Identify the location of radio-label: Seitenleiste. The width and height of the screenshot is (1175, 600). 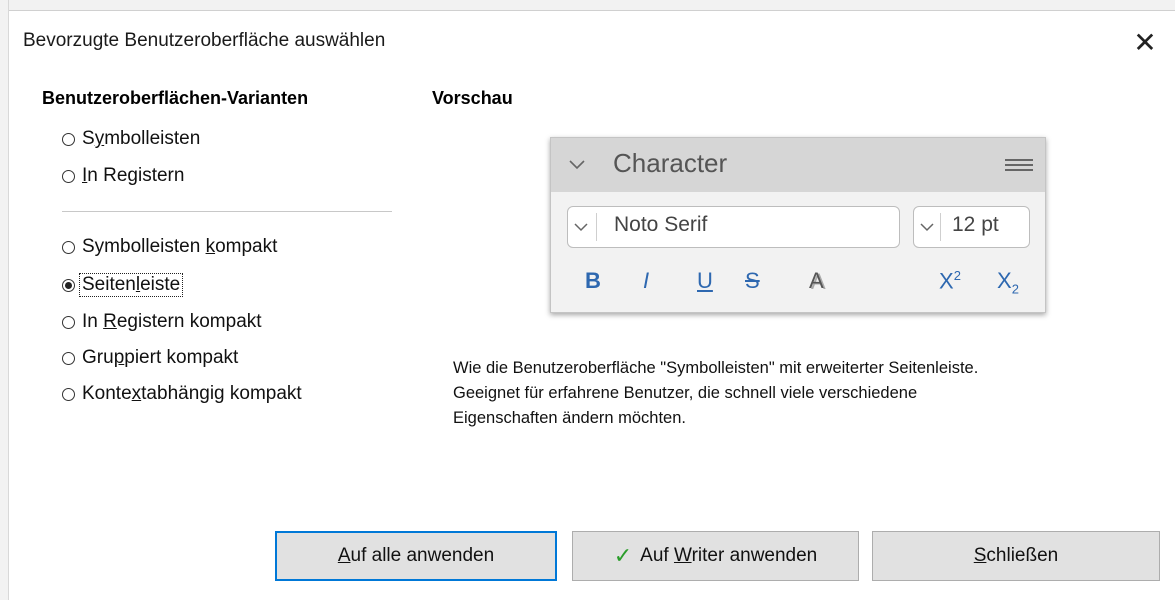
(131, 285).